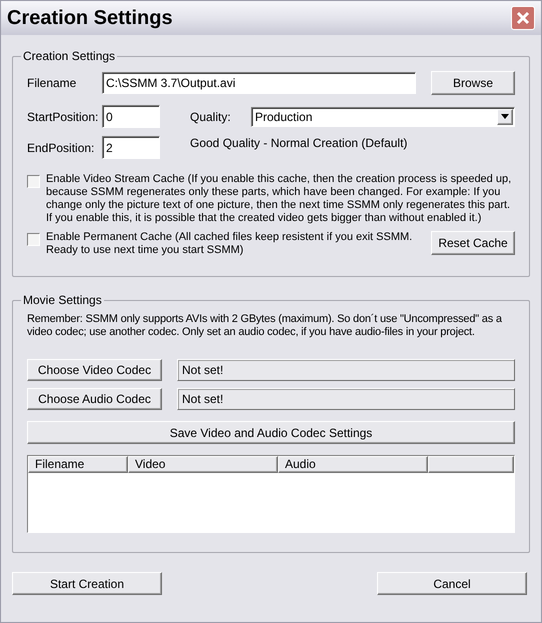  I want to click on start-creation-button: Start Creation, so click(87, 583).